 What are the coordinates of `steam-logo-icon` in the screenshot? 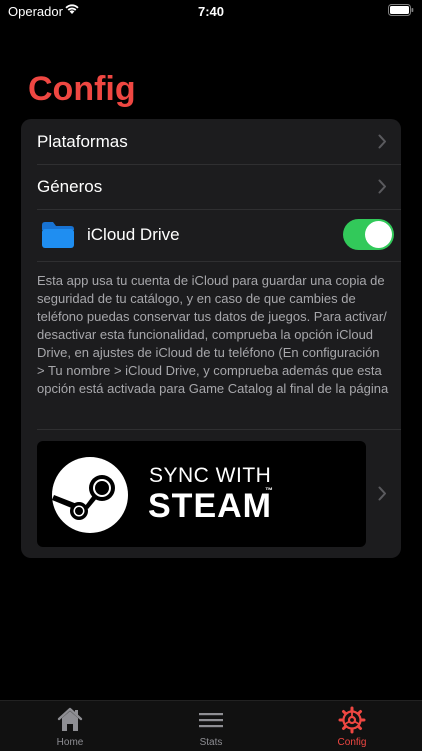 It's located at (90, 497).